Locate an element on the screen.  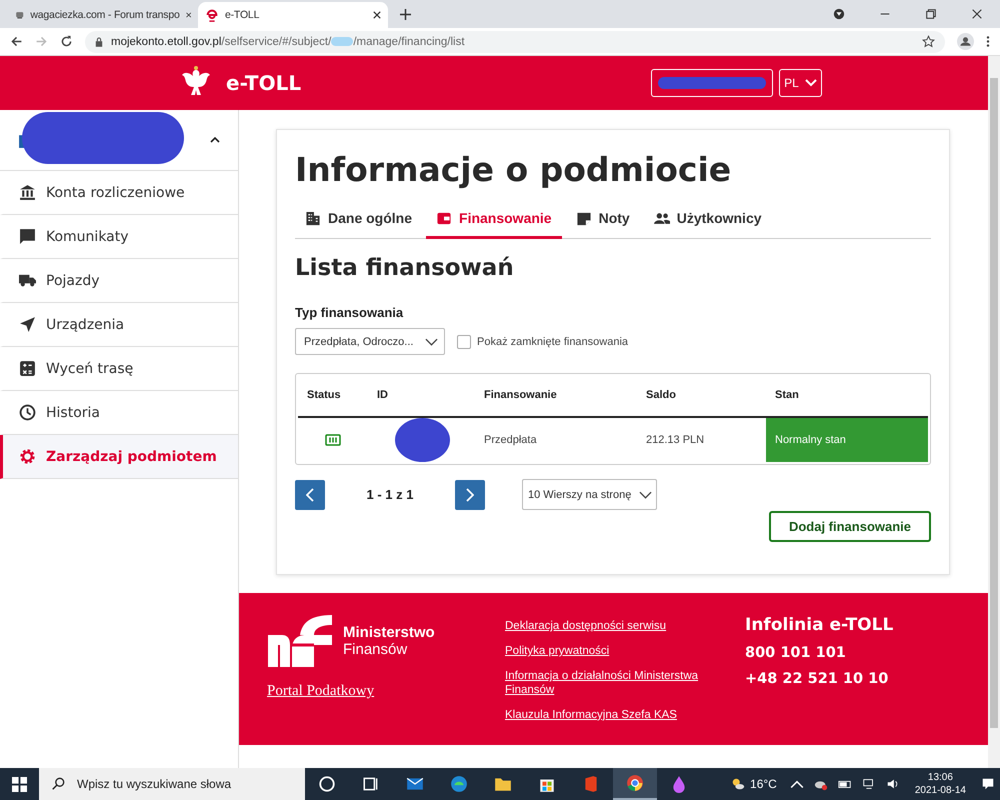
avatar-icon is located at coordinates (965, 41).